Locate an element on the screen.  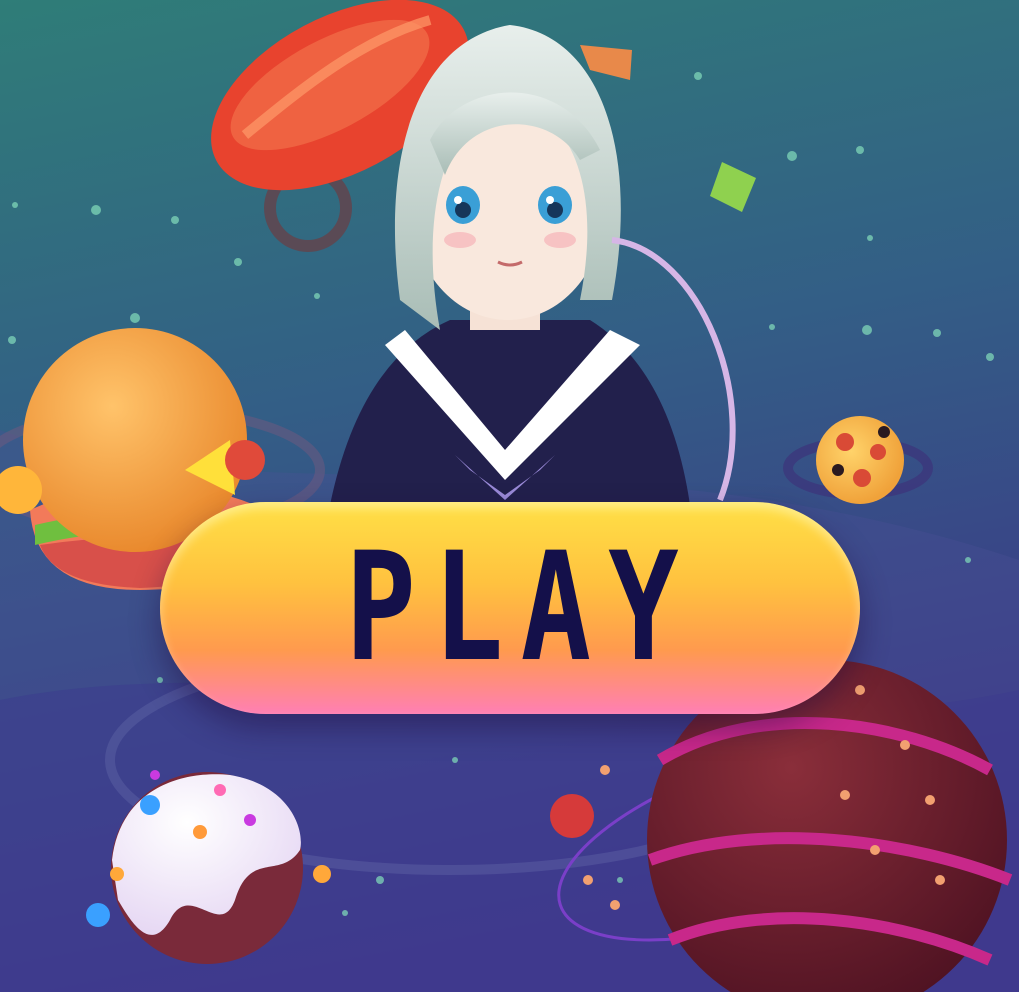
play-button-label: PLAY is located at coordinates (521, 608).